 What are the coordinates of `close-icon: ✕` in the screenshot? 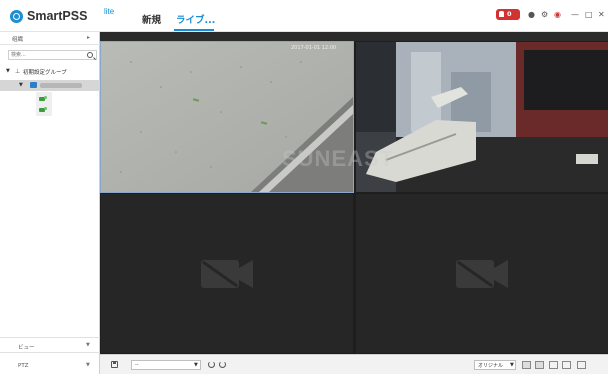 It's located at (601, 14).